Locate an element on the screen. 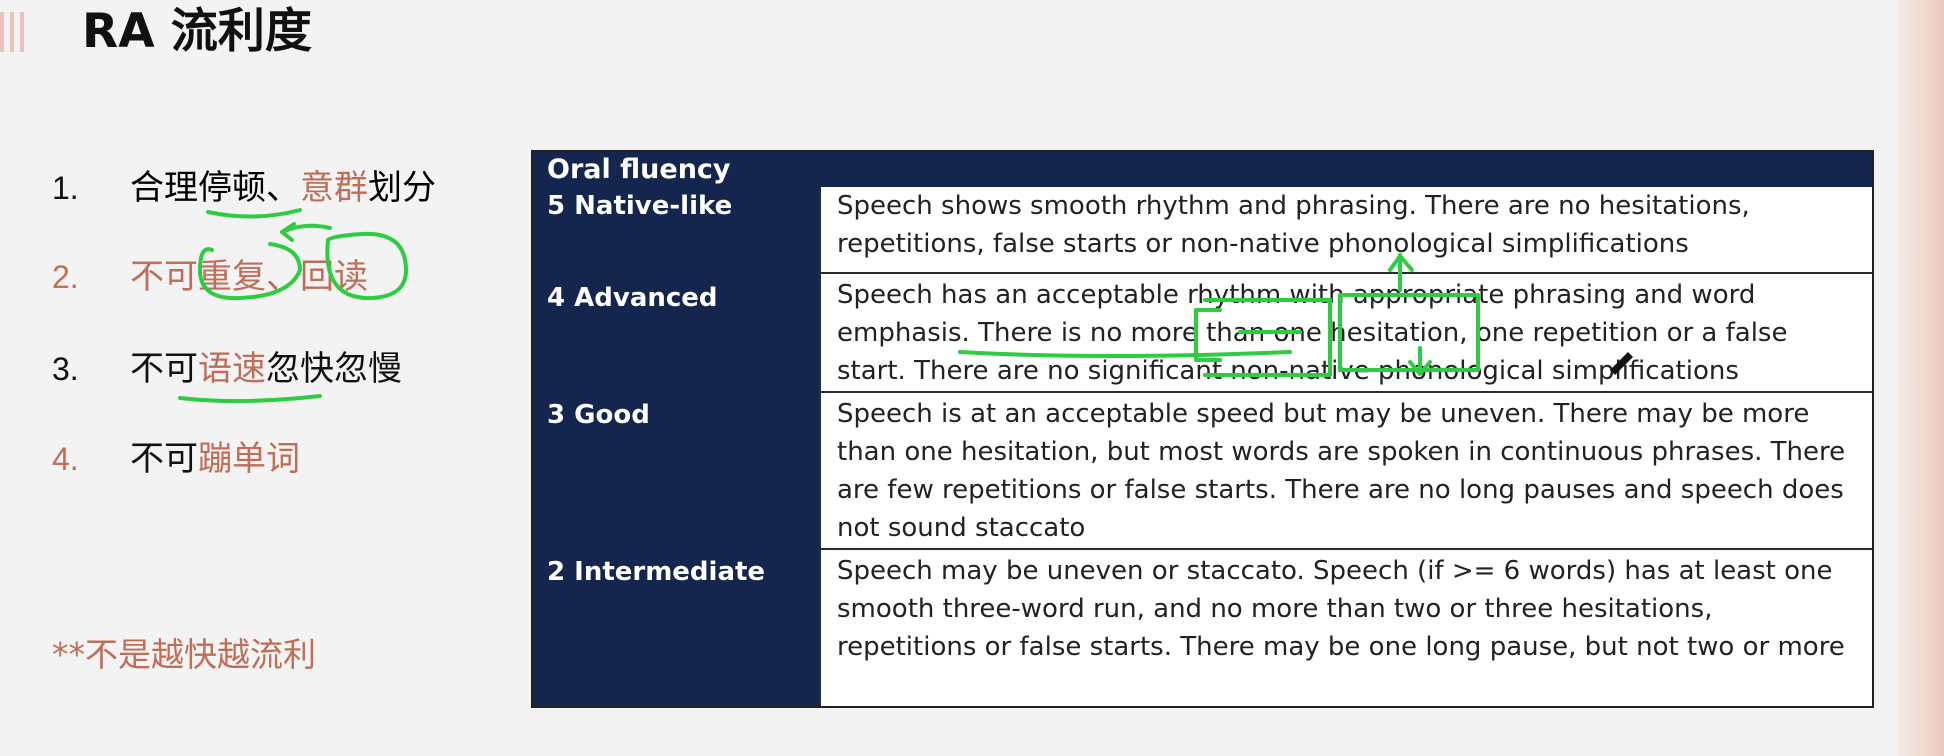 This screenshot has height=756, width=1944. level-label: 3 Good is located at coordinates (598, 415).